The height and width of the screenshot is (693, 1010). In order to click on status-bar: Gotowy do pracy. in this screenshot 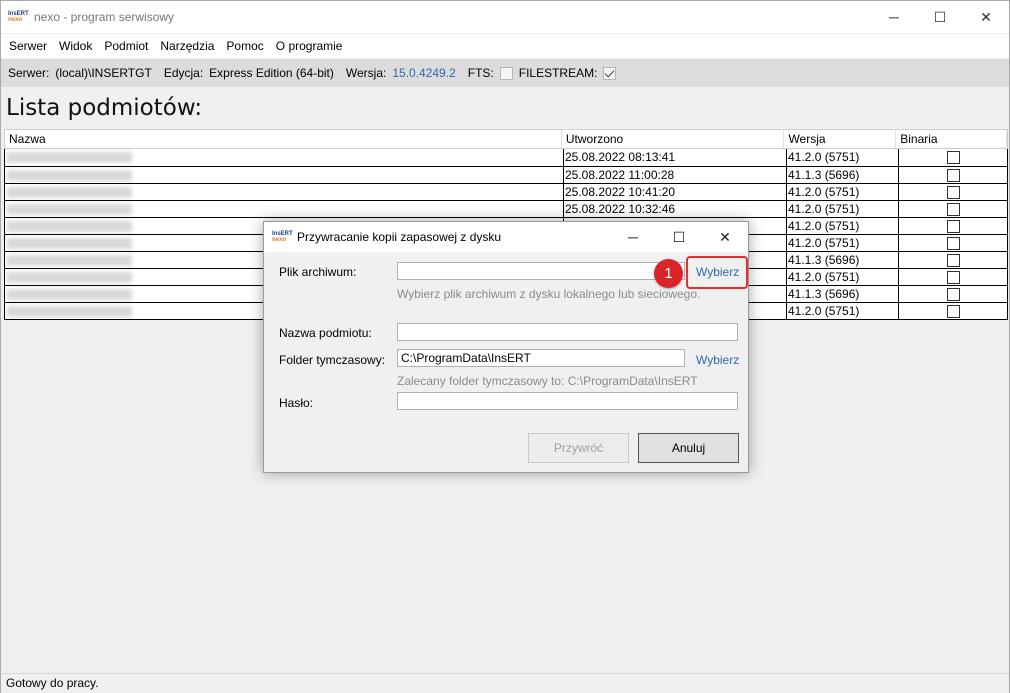, I will do `click(505, 683)`.